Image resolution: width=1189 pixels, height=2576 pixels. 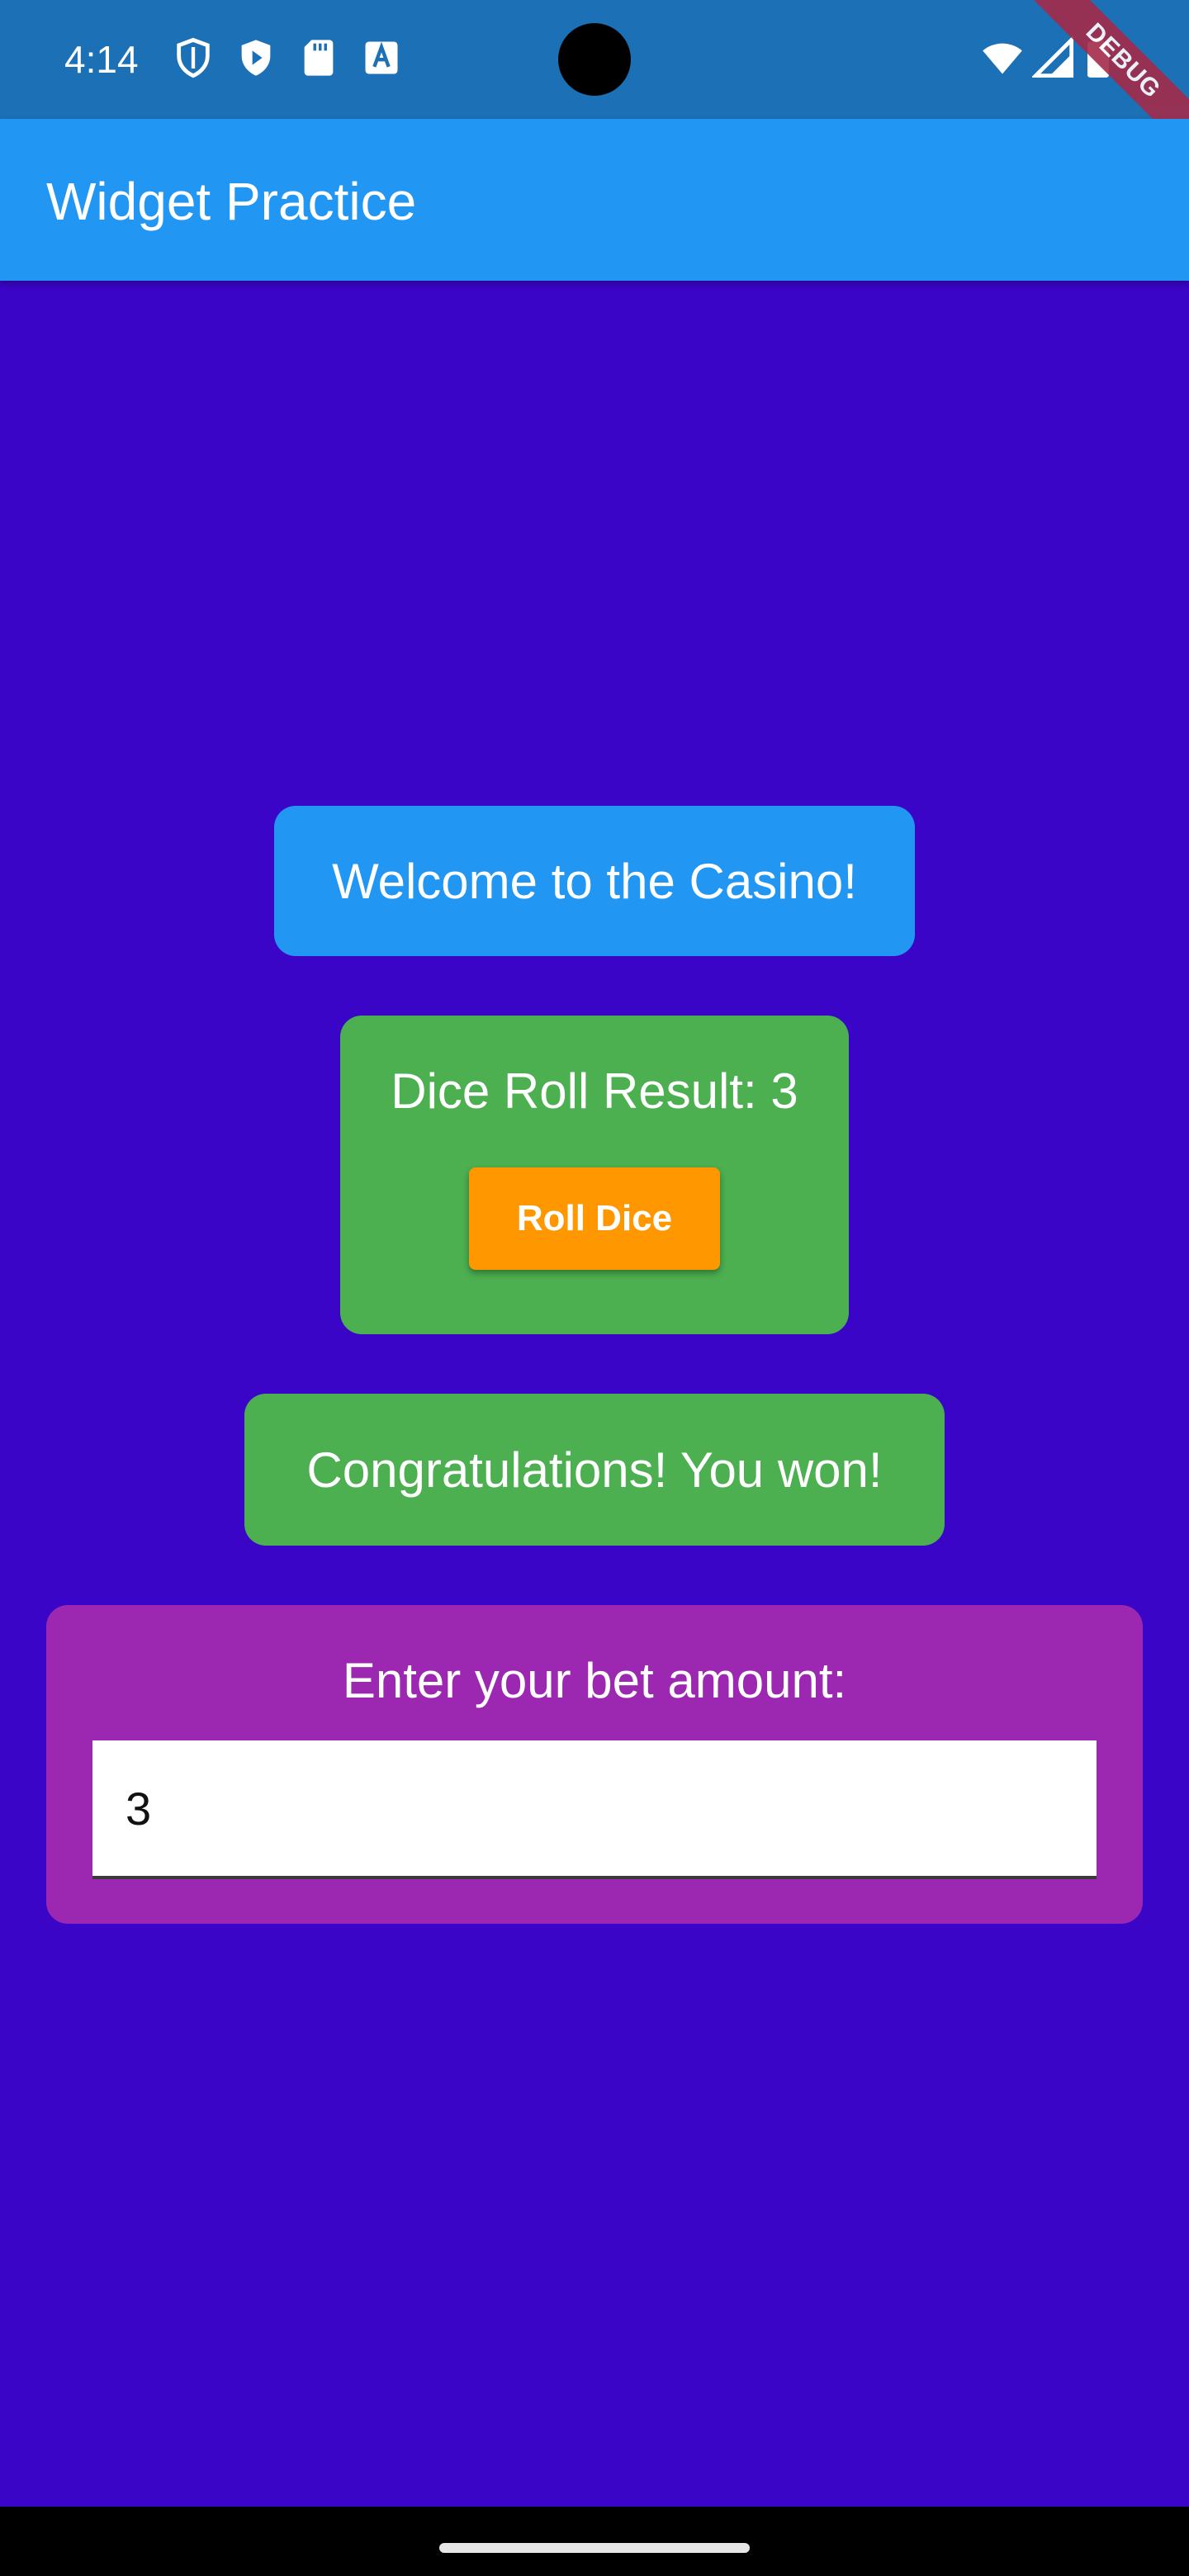 What do you see at coordinates (381, 57) in the screenshot?
I see `a-text-icon` at bounding box center [381, 57].